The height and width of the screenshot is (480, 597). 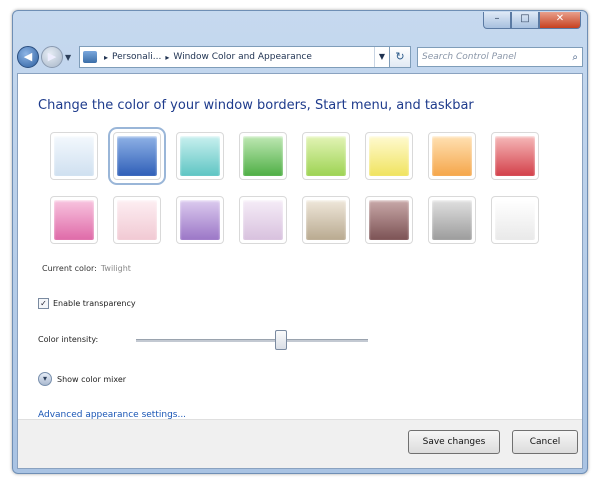 I want to click on color-swatch-fuchsia, so click(x=74, y=220).